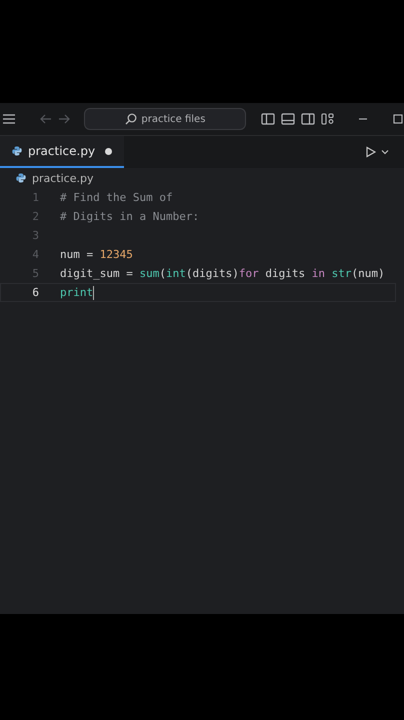  Describe the element at coordinates (35, 254) in the screenshot. I see `line-number: 4` at that location.